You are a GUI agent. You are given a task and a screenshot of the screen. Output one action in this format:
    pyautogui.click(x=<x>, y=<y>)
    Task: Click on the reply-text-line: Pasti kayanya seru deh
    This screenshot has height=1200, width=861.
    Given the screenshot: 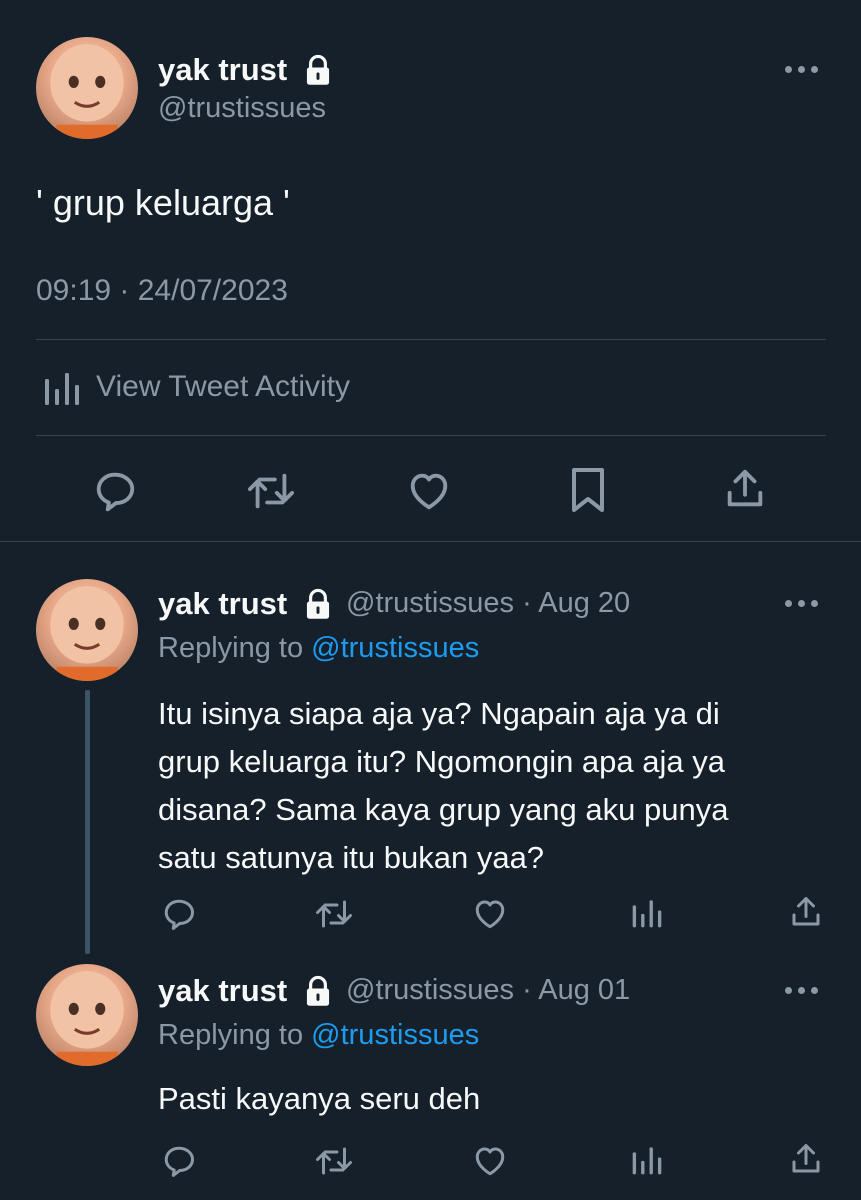 What is the action you would take?
    pyautogui.click(x=319, y=1098)
    